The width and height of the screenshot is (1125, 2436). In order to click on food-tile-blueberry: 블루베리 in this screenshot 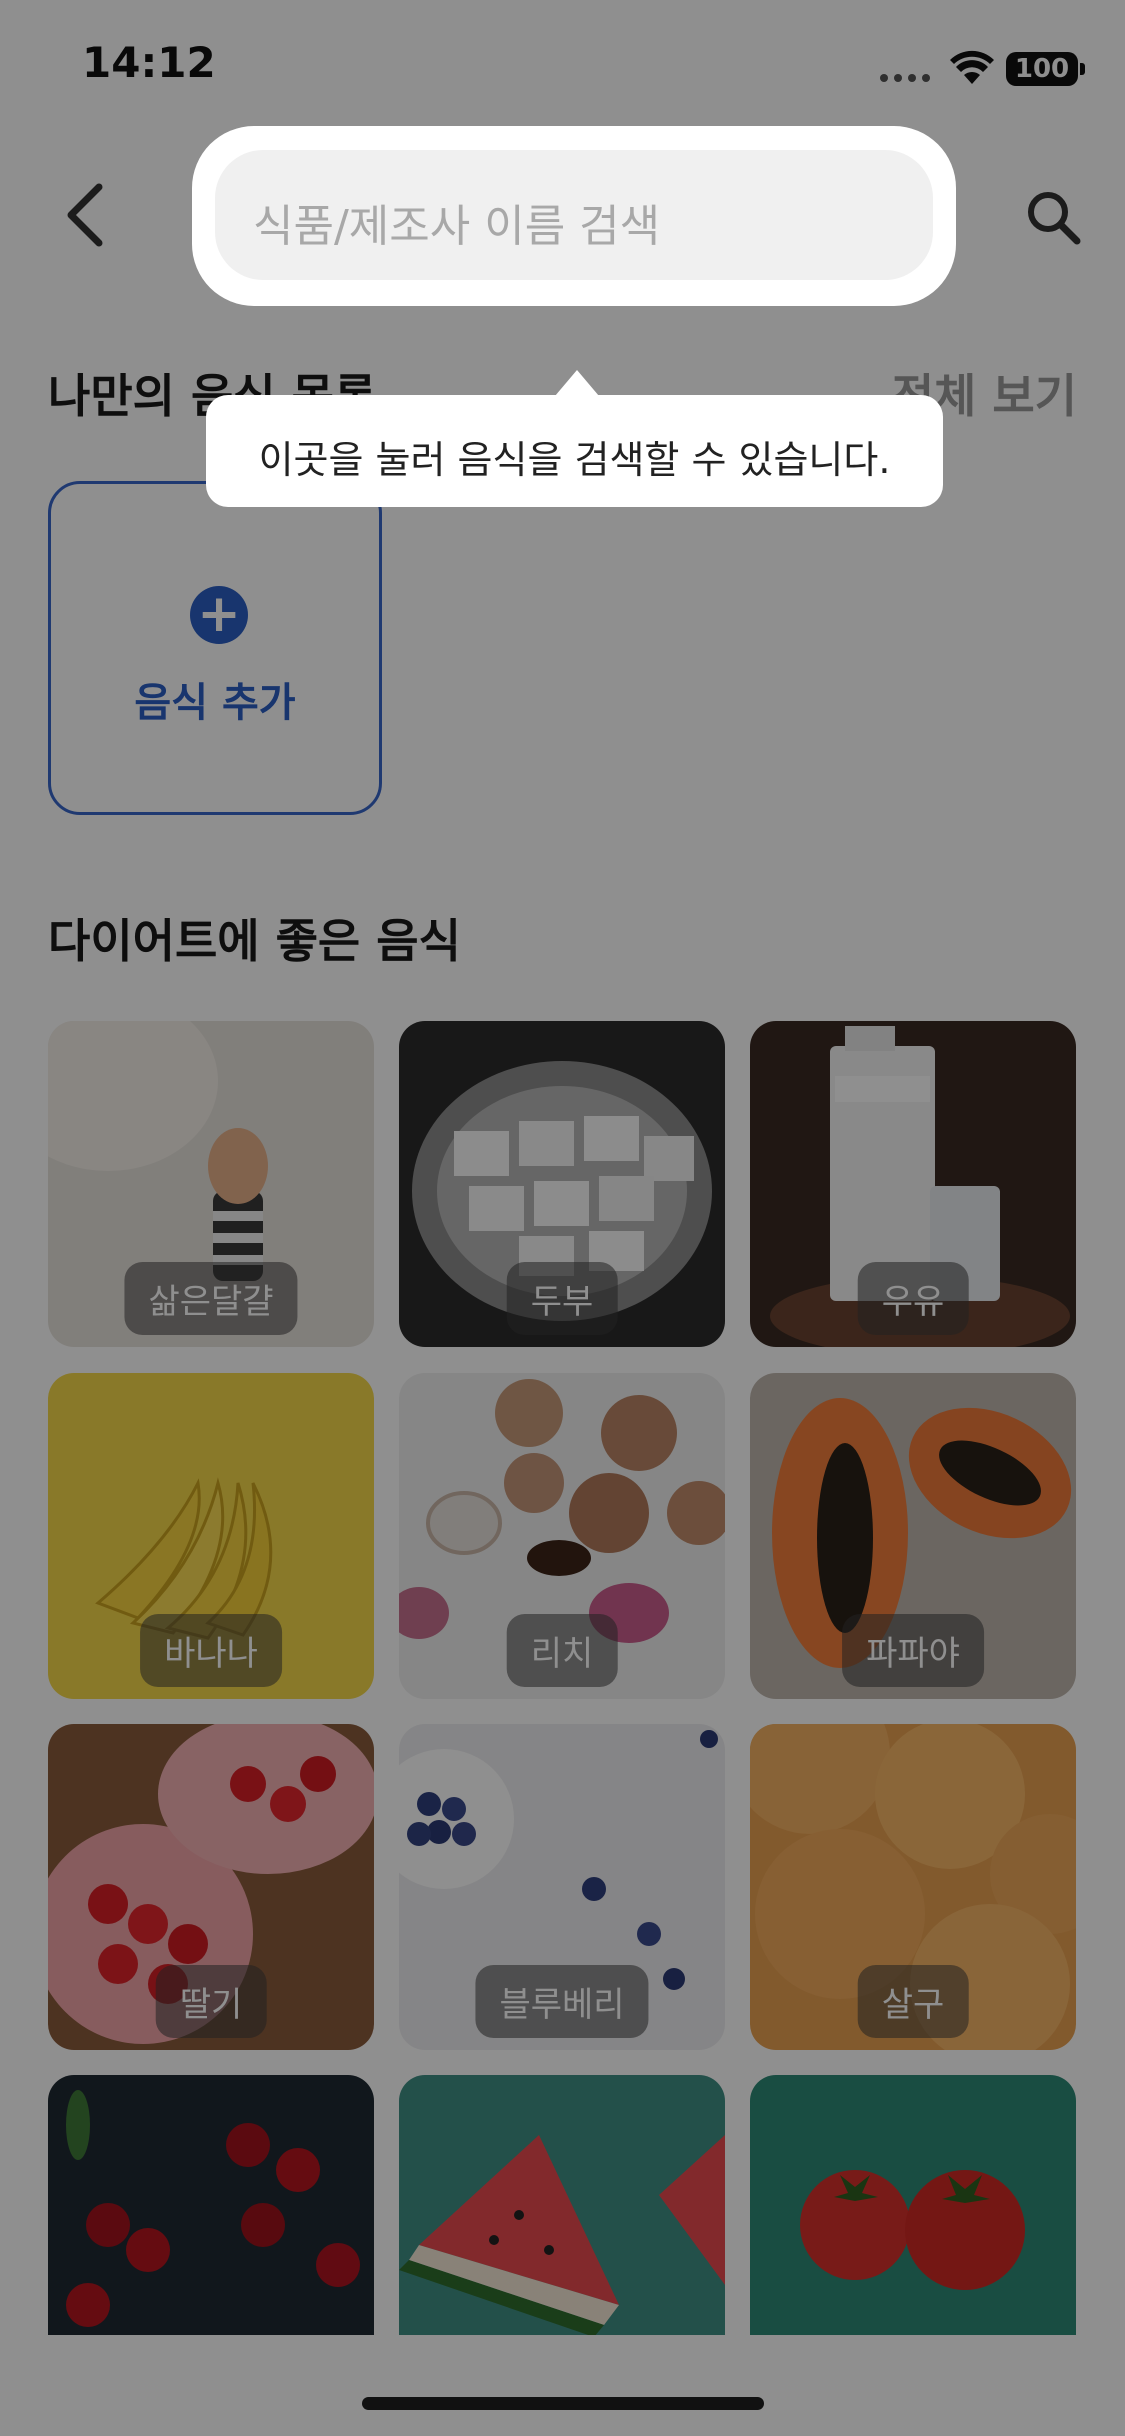, I will do `click(562, 1887)`.